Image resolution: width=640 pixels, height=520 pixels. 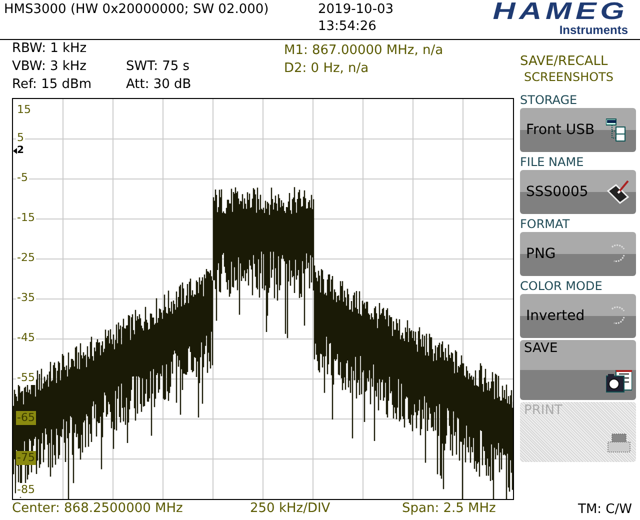 I want to click on softkey-label: COLOR MODE, so click(x=562, y=286).